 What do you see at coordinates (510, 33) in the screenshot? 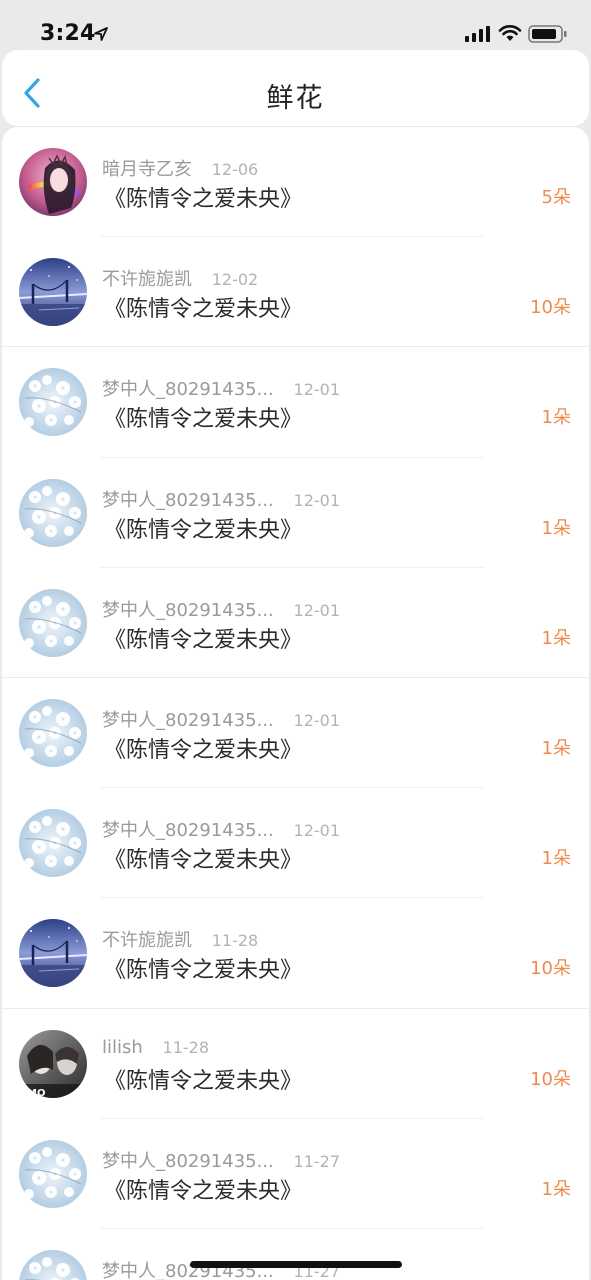
I see `wifi-icon` at bounding box center [510, 33].